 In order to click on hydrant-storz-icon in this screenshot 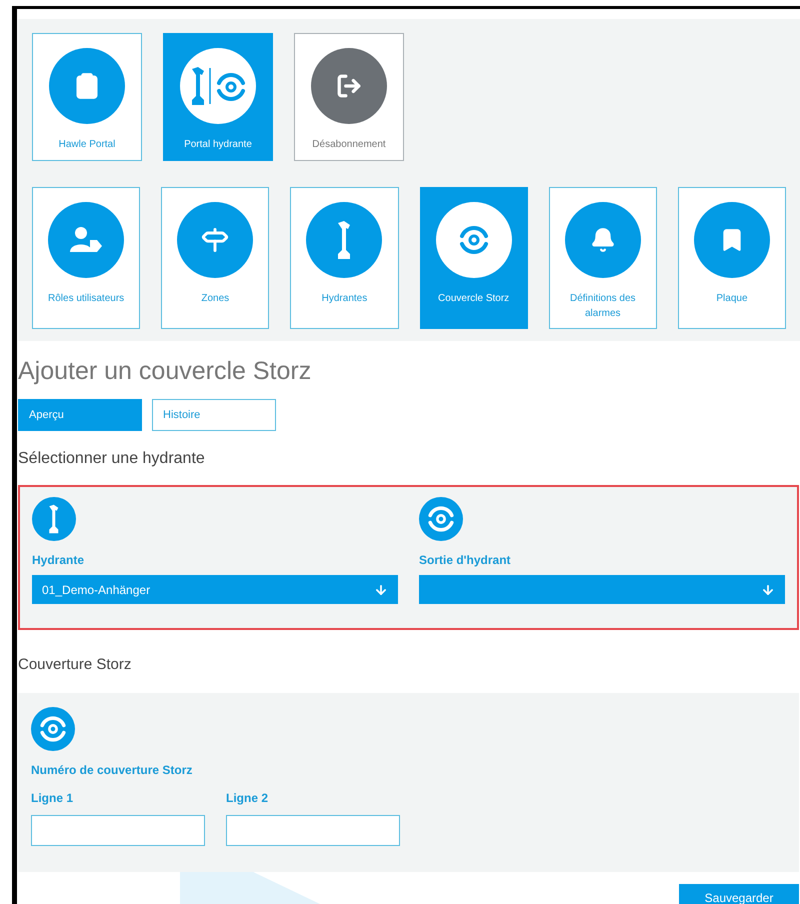, I will do `click(218, 86)`.